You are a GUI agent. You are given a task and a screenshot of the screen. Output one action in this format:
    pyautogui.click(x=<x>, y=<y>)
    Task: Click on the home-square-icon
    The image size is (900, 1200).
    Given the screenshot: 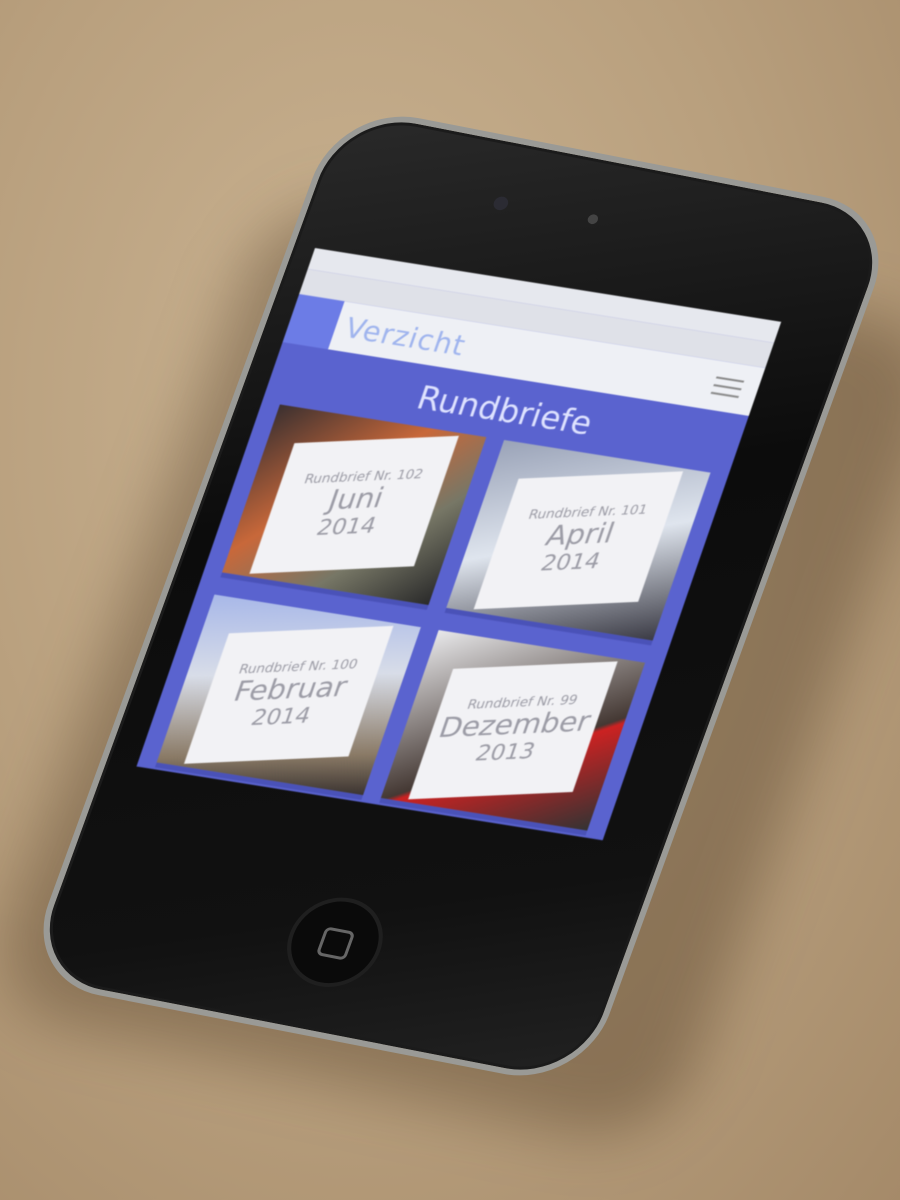 What is the action you would take?
    pyautogui.click(x=335, y=943)
    